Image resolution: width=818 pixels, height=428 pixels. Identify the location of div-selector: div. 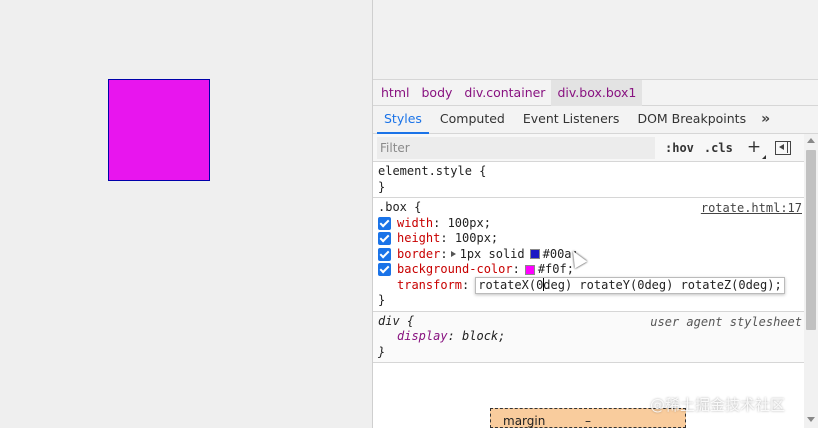
(389, 320).